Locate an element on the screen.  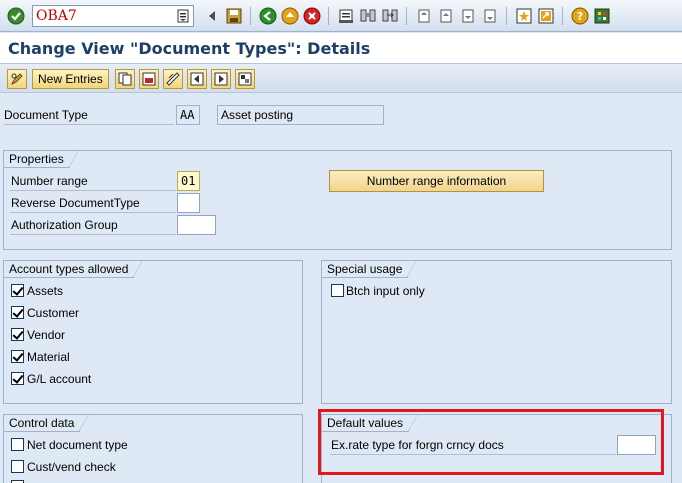
undo-change-button is located at coordinates (173, 79).